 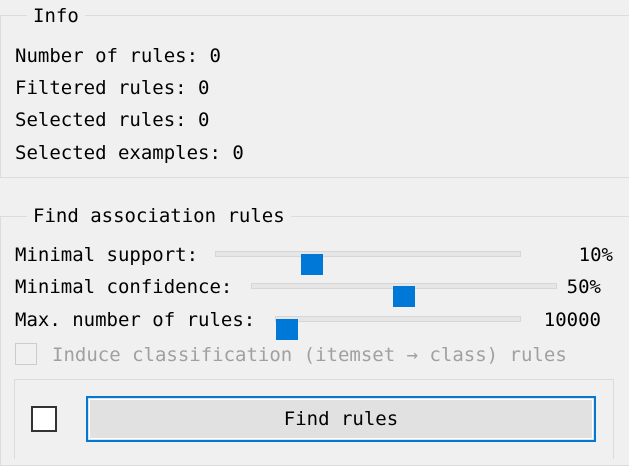 I want to click on min-support-slider, so click(x=368, y=263).